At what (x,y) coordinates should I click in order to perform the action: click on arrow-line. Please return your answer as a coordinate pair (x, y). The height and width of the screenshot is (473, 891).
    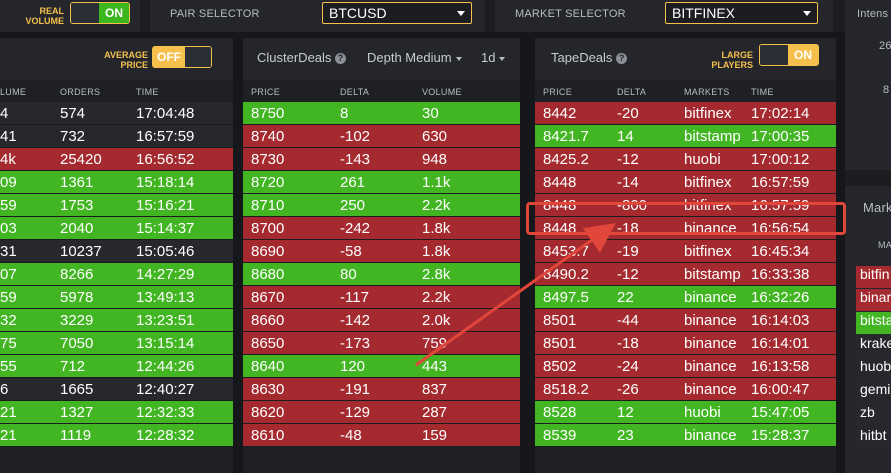
    Looking at the image, I should click on (515, 295).